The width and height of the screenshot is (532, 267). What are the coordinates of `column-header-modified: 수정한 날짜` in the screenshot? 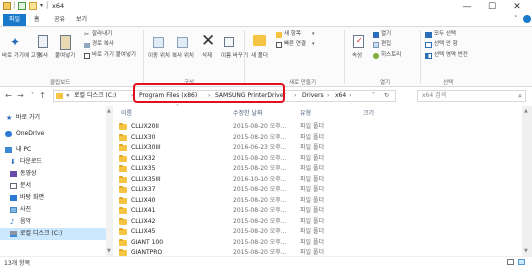 It's located at (248, 113).